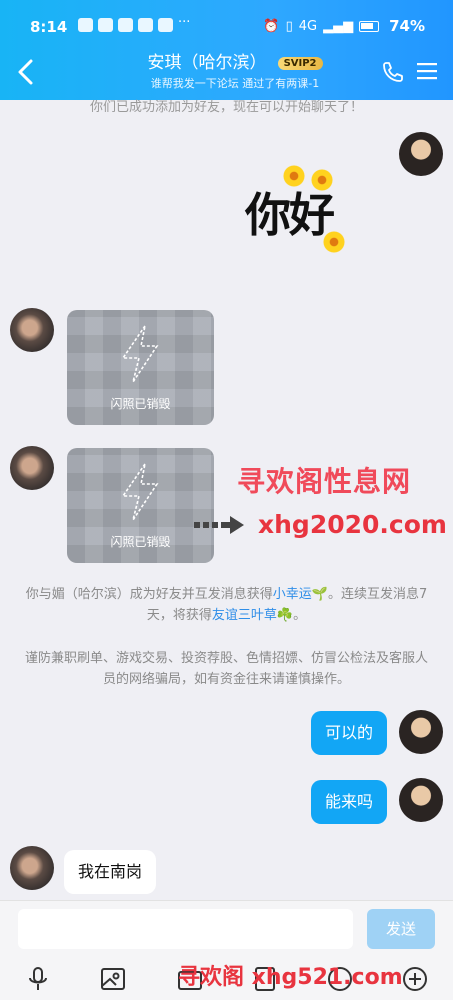 The width and height of the screenshot is (453, 1000). Describe the element at coordinates (226, 107) in the screenshot. I see `friend-added-notice: 你们已成功添加为好友，现在可以开始聊天了！` at that location.